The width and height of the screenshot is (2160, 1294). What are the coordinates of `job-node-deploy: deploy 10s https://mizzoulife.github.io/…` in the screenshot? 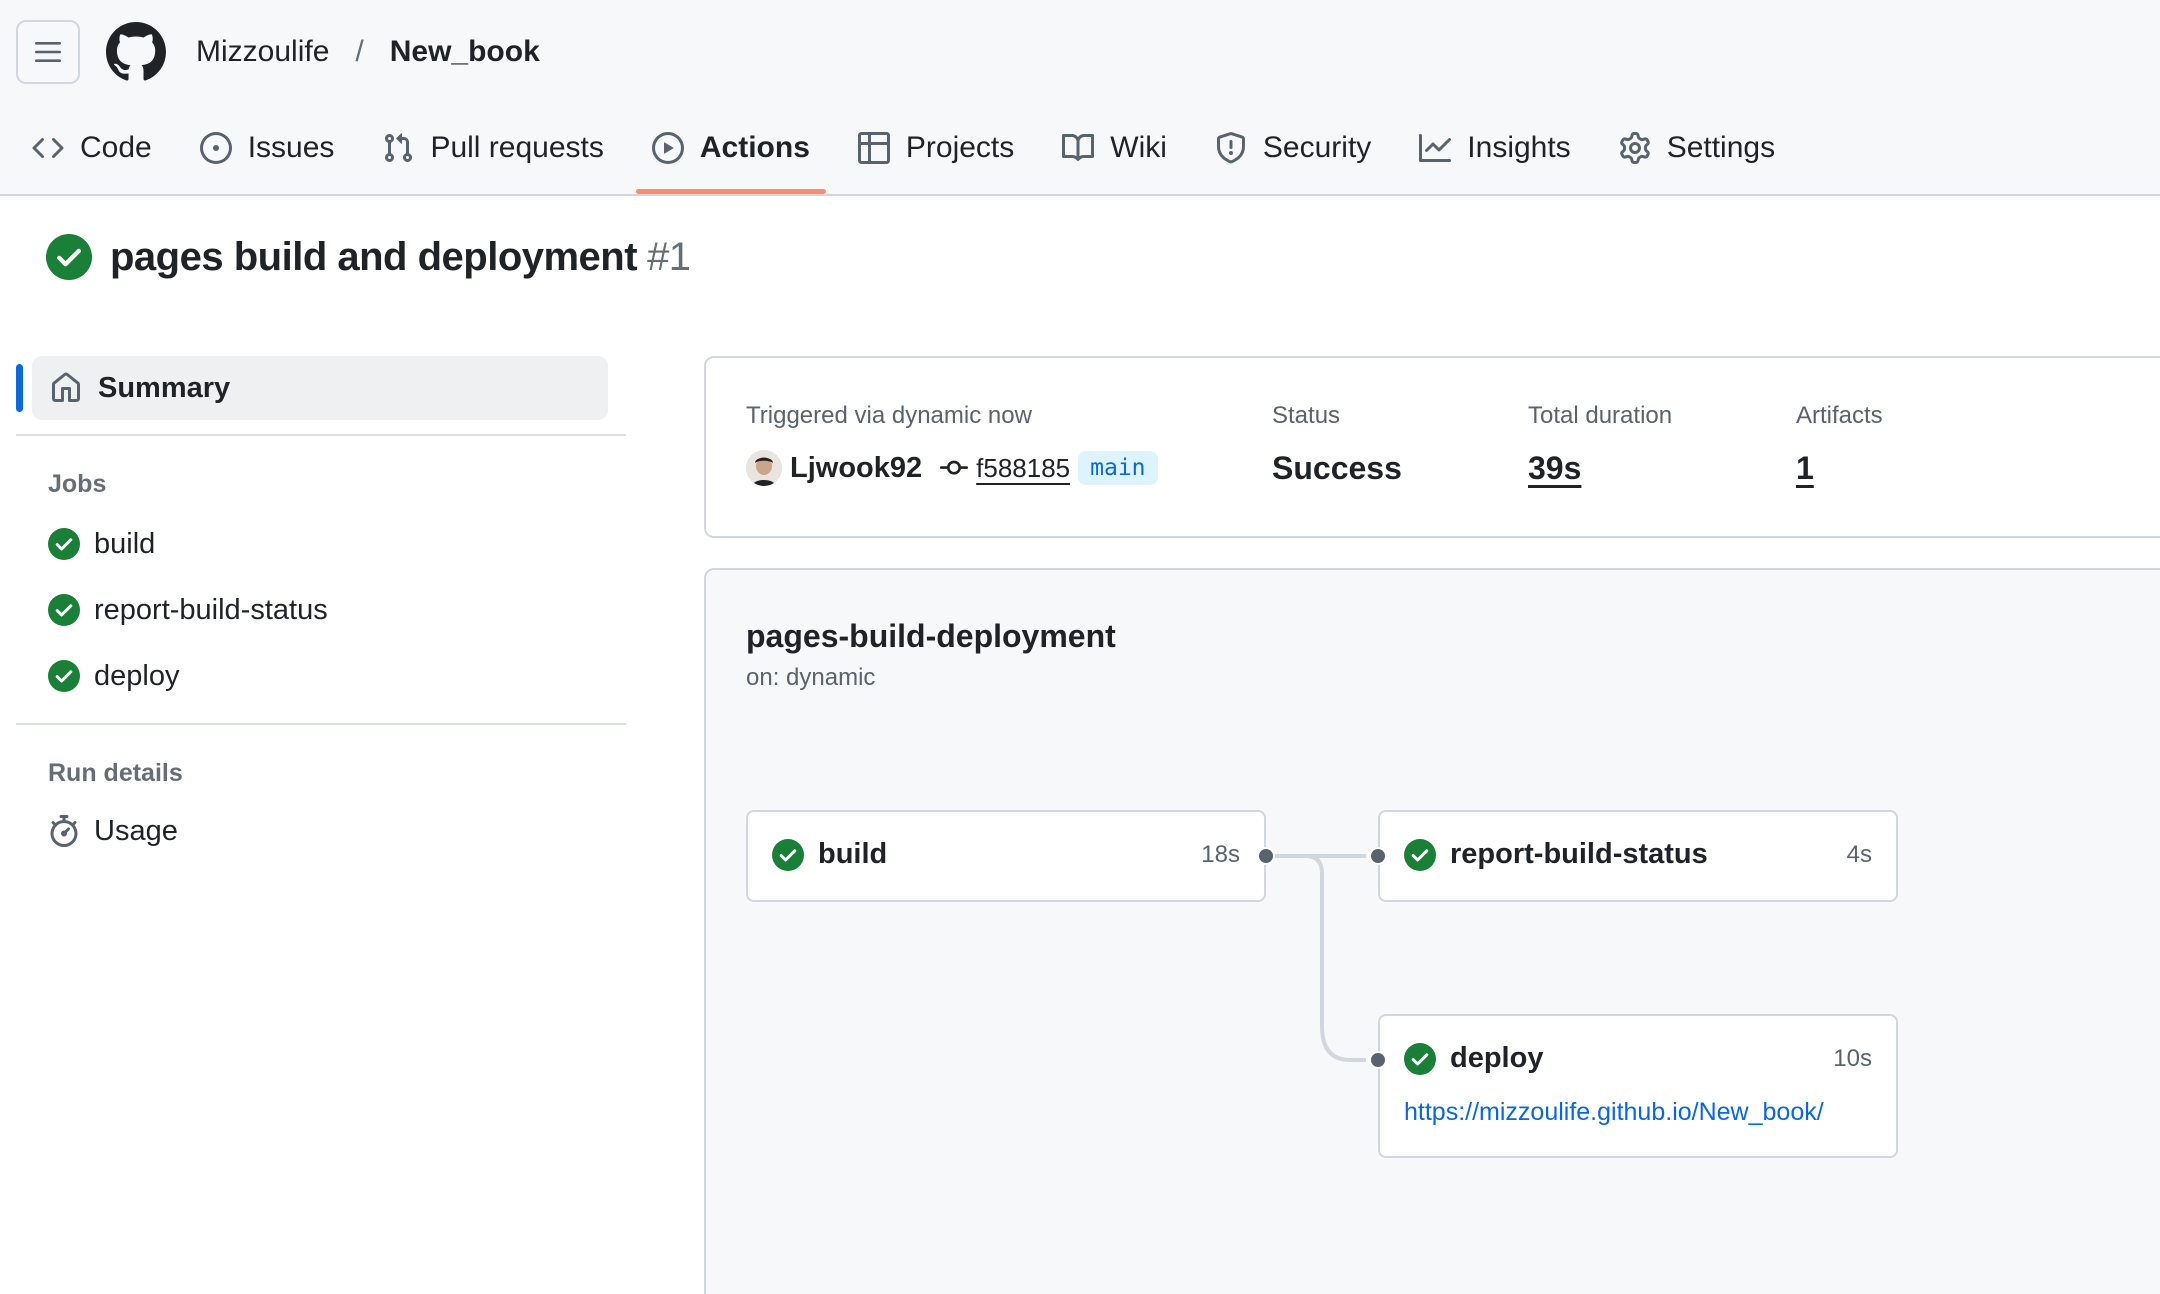 It's located at (1638, 1086).